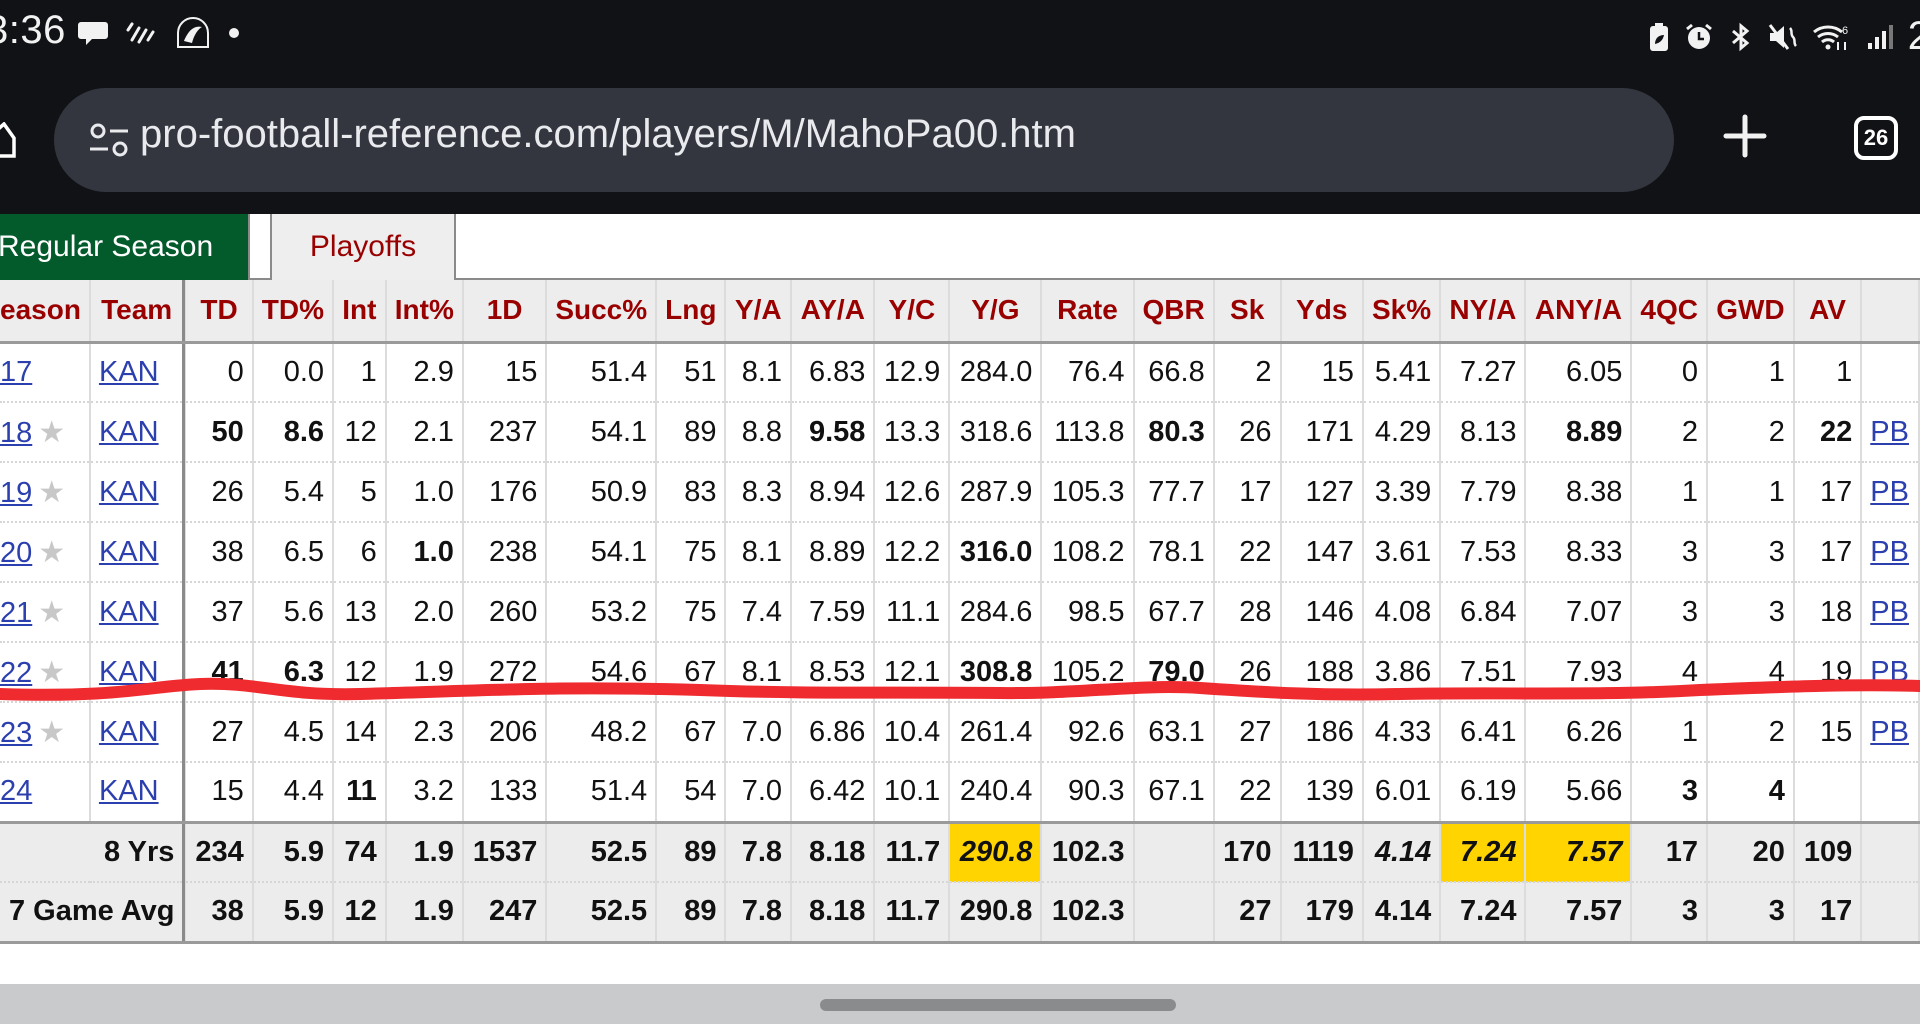 This screenshot has width=1920, height=1024. Describe the element at coordinates (1750, 672) in the screenshot. I see `stat-cell: 4` at that location.